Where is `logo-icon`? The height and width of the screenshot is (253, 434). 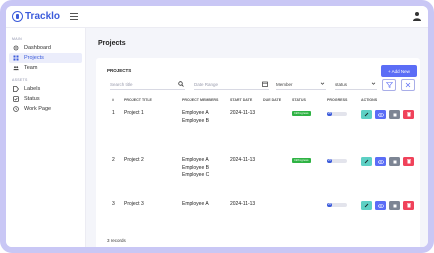 logo-icon is located at coordinates (17, 16).